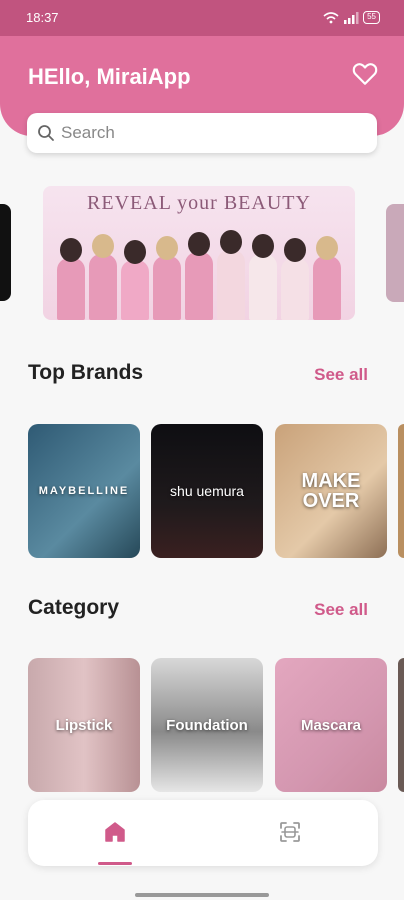 Image resolution: width=404 pixels, height=900 pixels. Describe the element at coordinates (46, 133) in the screenshot. I see `search-icon` at that location.